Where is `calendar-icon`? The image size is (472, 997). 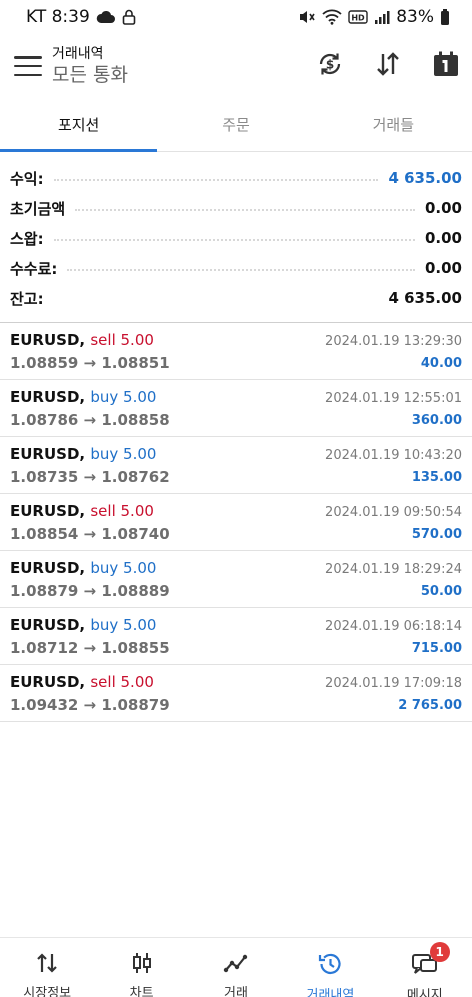
calendar-icon is located at coordinates (446, 64).